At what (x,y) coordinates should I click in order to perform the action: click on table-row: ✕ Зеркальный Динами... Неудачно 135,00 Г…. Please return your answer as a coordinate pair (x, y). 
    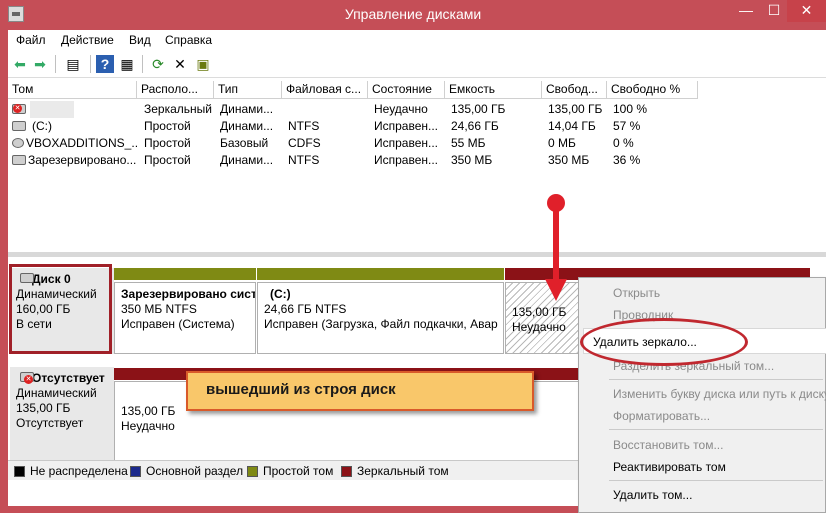
    Looking at the image, I should click on (417, 109).